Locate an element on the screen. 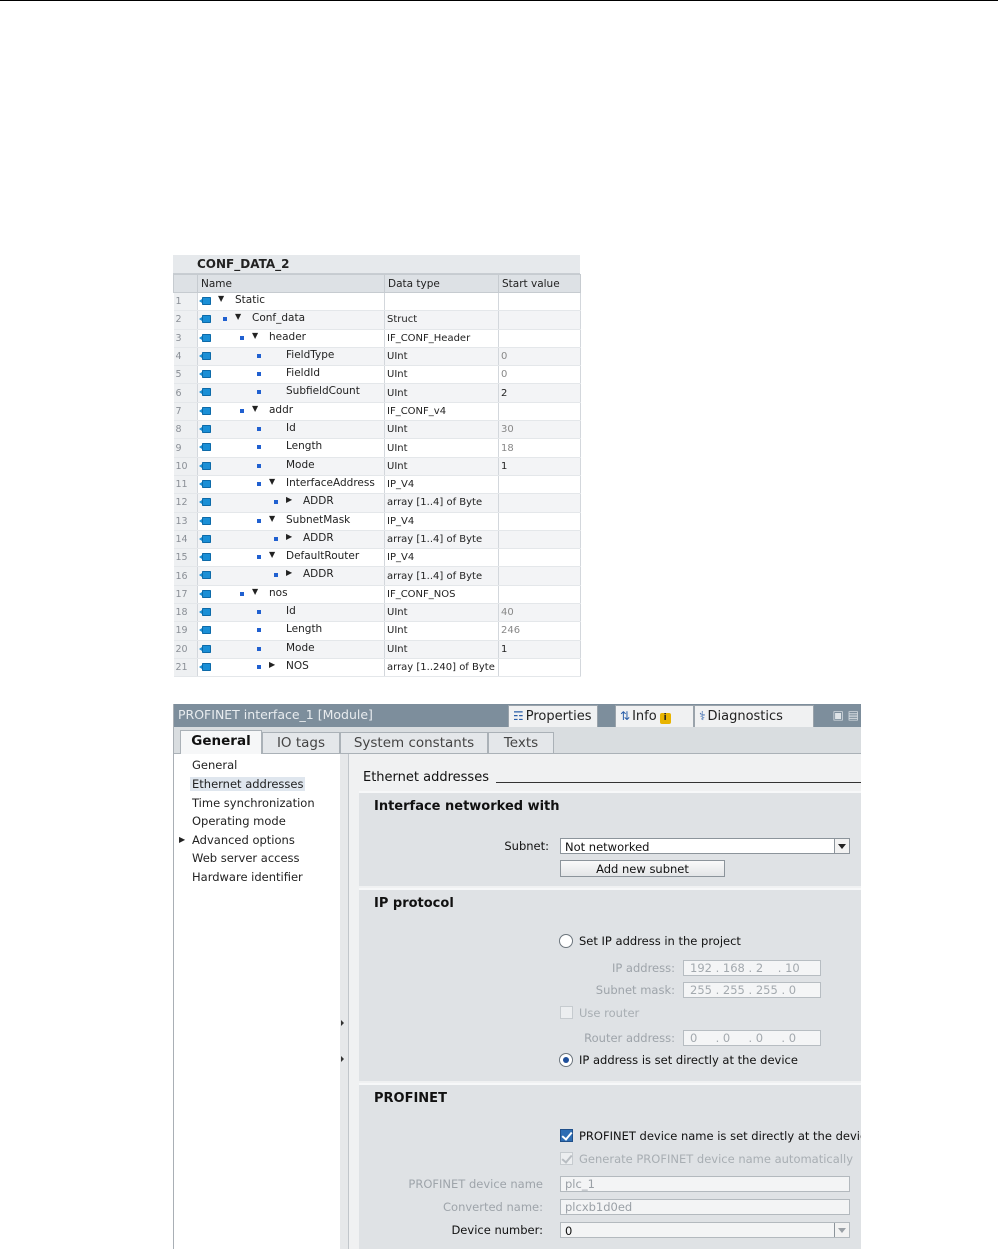 The width and height of the screenshot is (998, 1249). ip-address-field: 192 . 168 . 2 . 10 is located at coordinates (752, 968).